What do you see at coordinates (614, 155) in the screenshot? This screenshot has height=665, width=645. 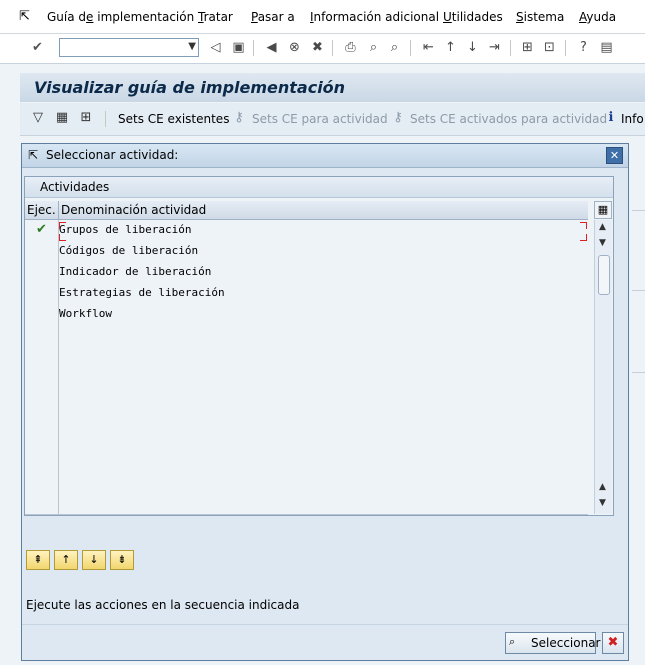 I see `close-icon: ✕` at bounding box center [614, 155].